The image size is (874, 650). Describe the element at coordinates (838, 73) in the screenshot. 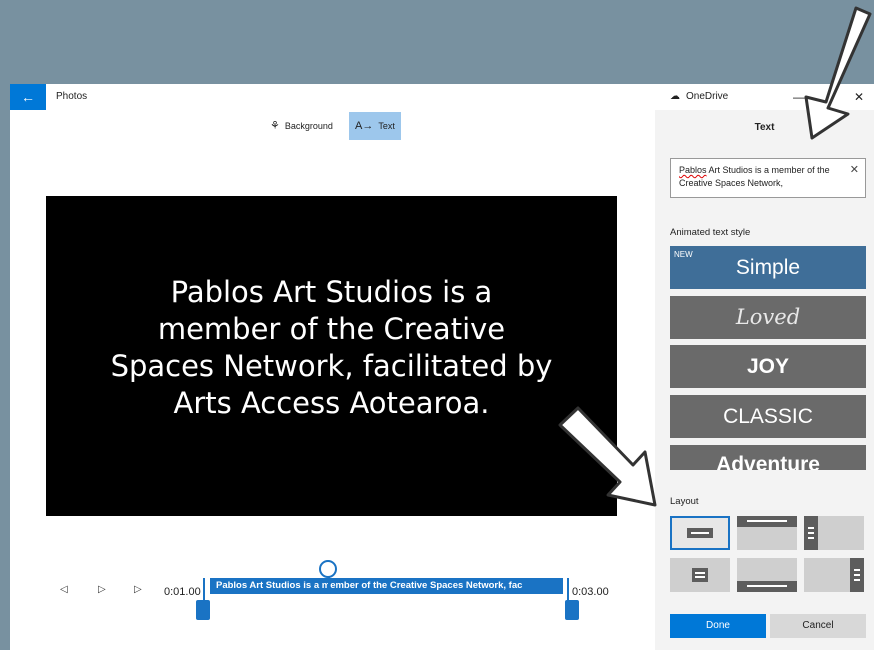

I see `arrow-down-left-top` at that location.